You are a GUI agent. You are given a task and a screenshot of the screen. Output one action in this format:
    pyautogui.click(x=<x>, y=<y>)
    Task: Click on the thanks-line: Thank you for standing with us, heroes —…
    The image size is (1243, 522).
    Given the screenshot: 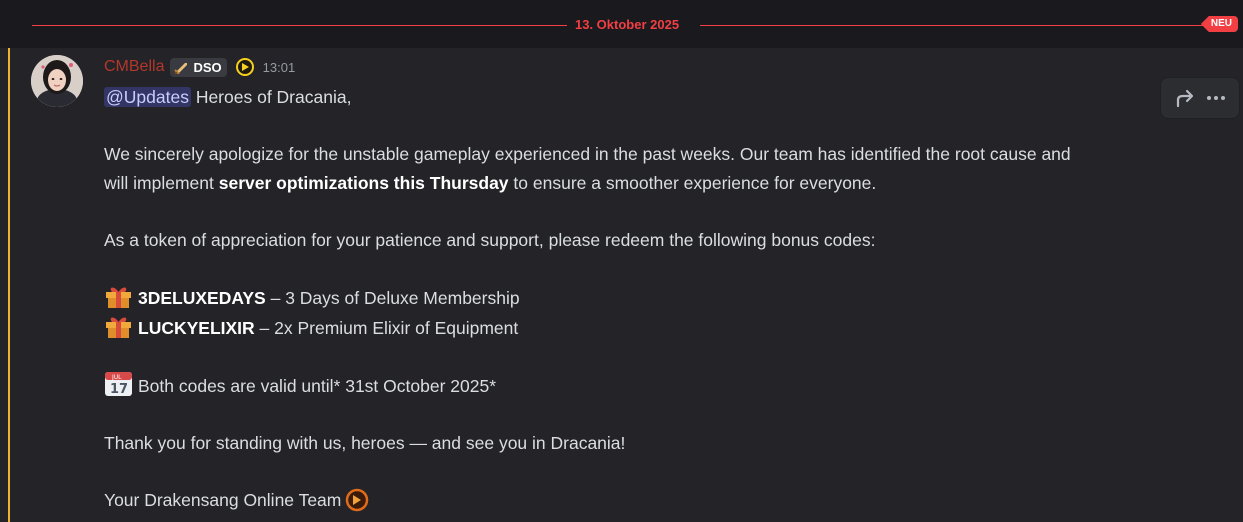 What is the action you would take?
    pyautogui.click(x=365, y=443)
    